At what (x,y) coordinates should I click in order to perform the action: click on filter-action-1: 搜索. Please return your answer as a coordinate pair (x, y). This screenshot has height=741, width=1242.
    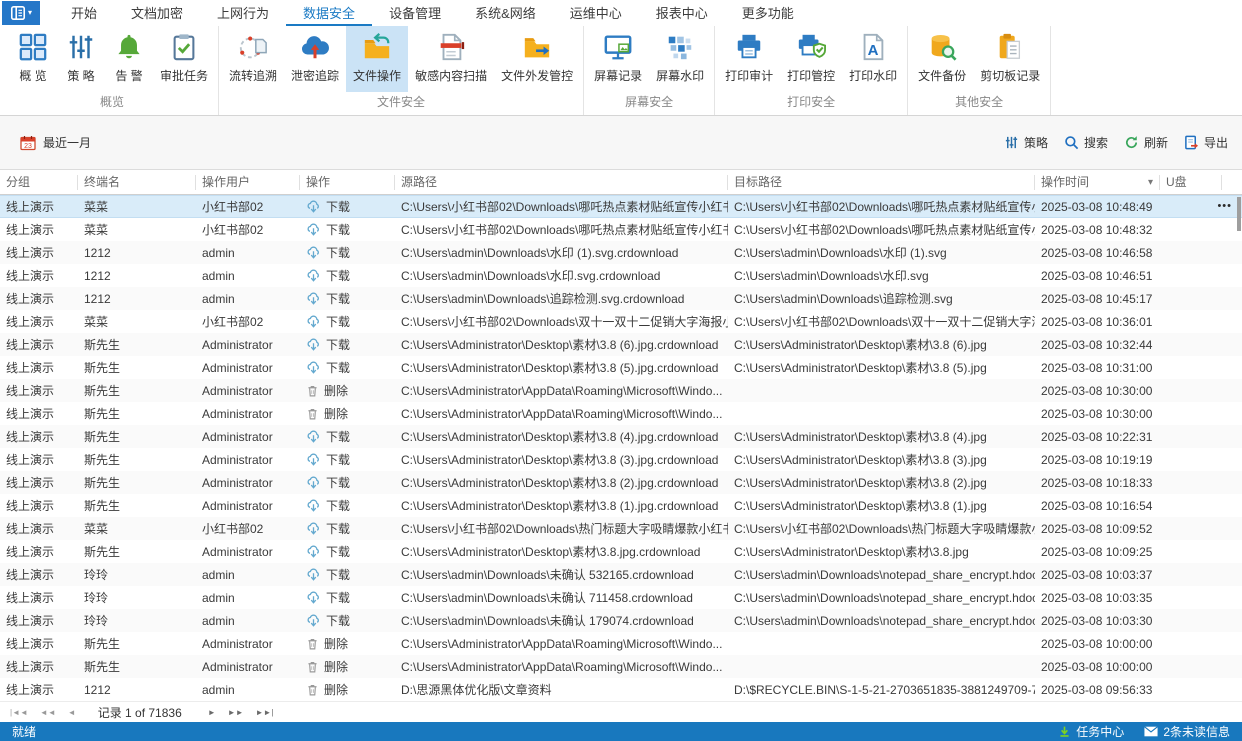
    Looking at the image, I should click on (1086, 142).